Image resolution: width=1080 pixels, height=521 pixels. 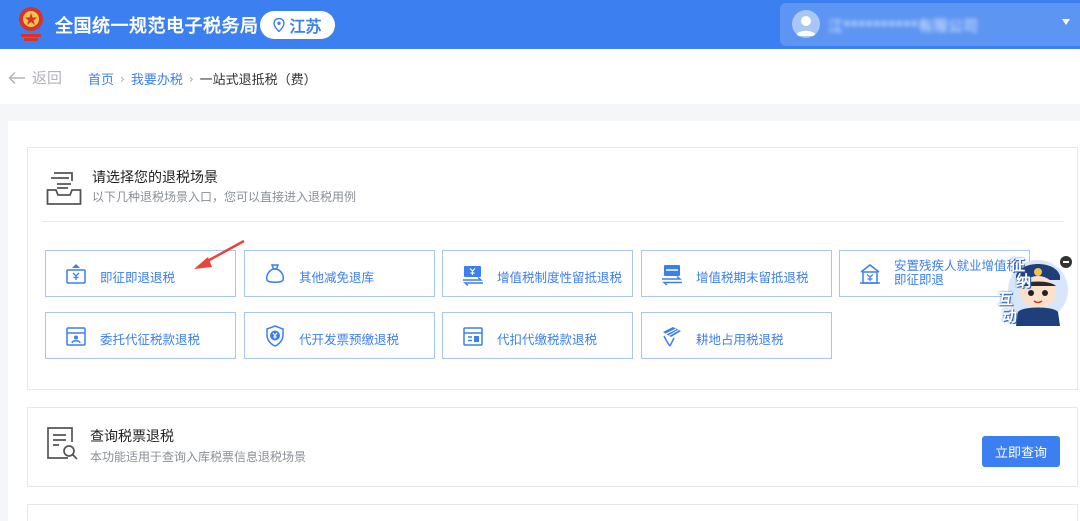 I want to click on next-section-card, so click(x=552, y=512).